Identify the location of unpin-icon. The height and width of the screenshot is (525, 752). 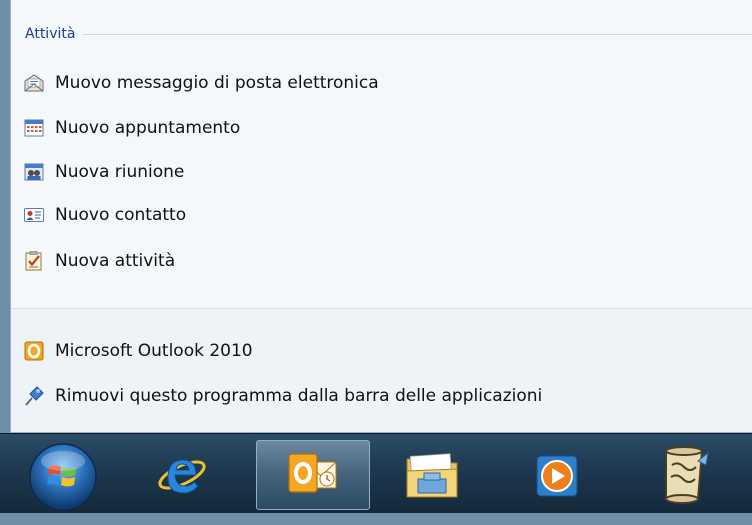
(34, 396).